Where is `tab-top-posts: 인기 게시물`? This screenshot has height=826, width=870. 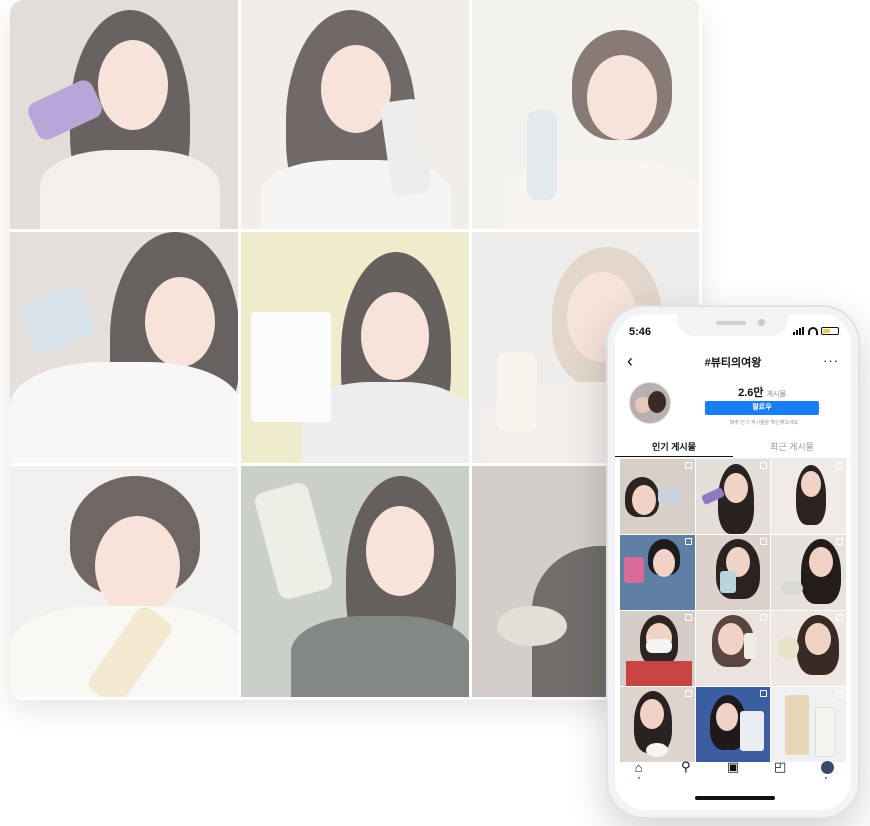 tab-top-posts: 인기 게시물 is located at coordinates (674, 446).